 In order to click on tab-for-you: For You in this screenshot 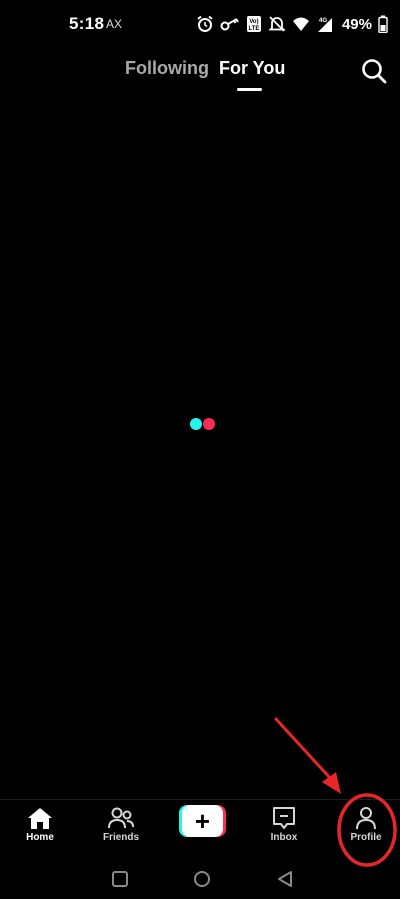, I will do `click(252, 68)`.